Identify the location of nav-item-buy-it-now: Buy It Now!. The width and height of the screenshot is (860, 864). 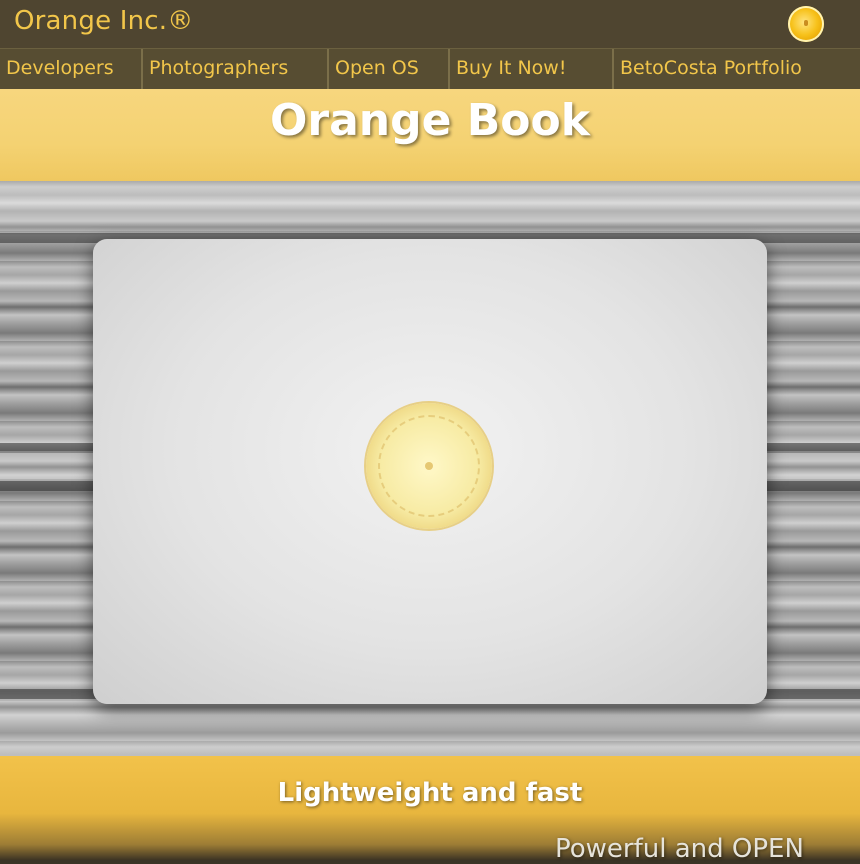
(531, 69).